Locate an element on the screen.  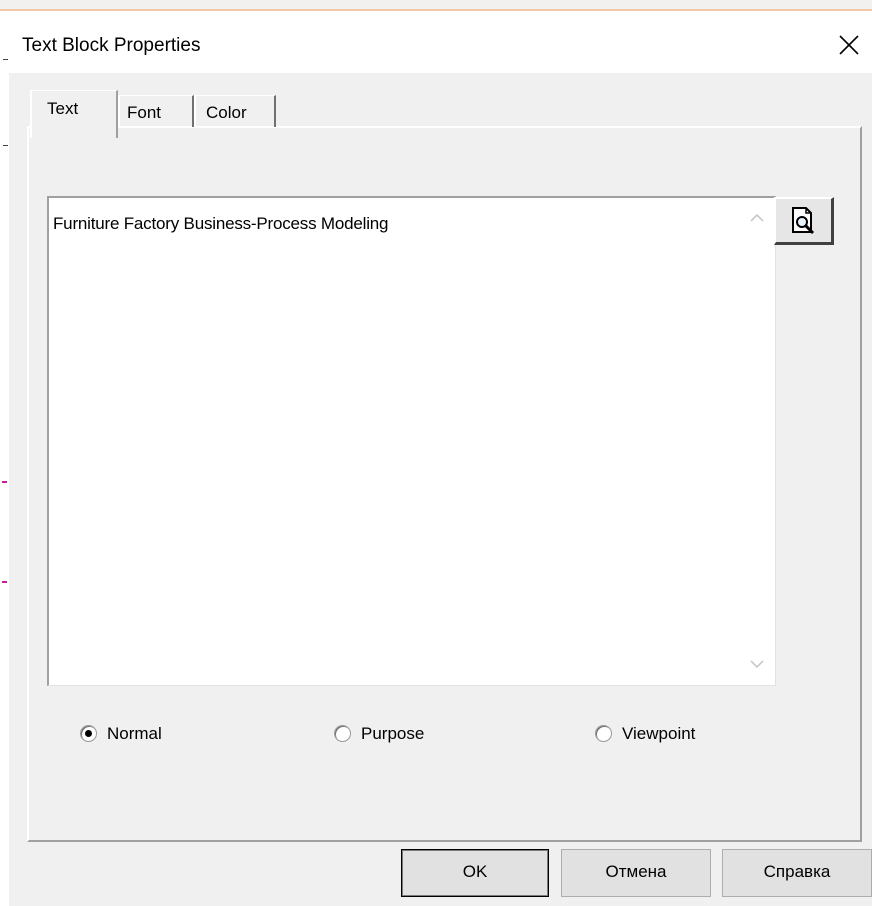
scroll-up-icon is located at coordinates (757, 217).